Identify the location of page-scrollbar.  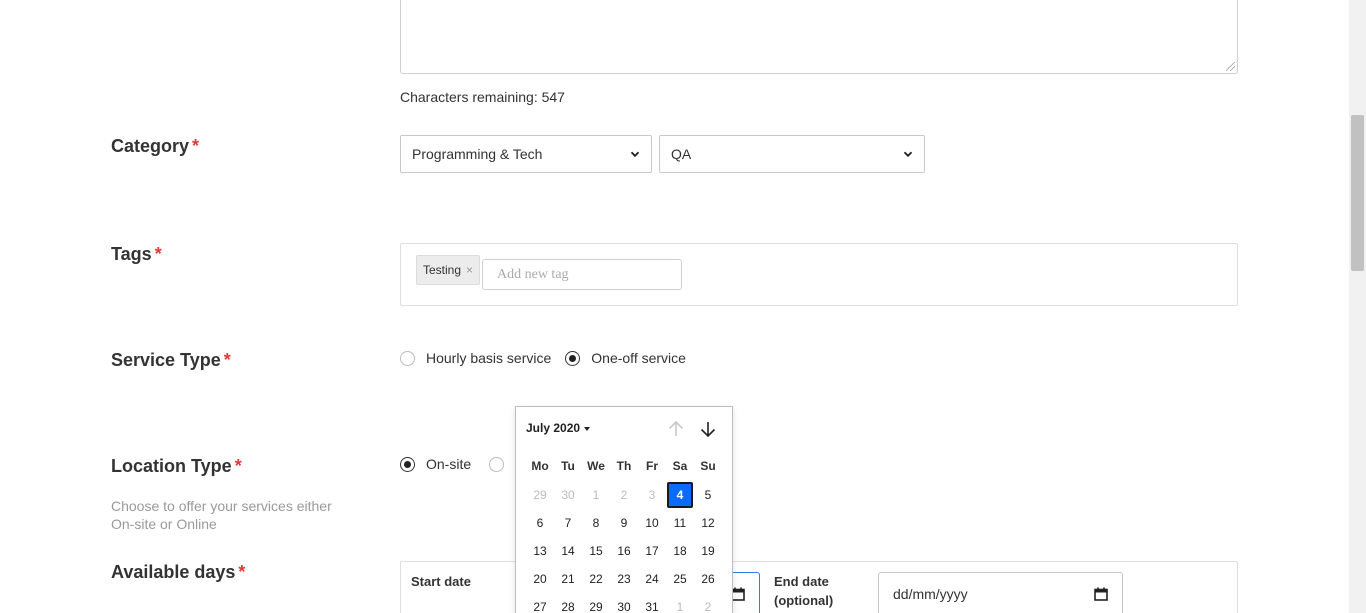
(1357, 306).